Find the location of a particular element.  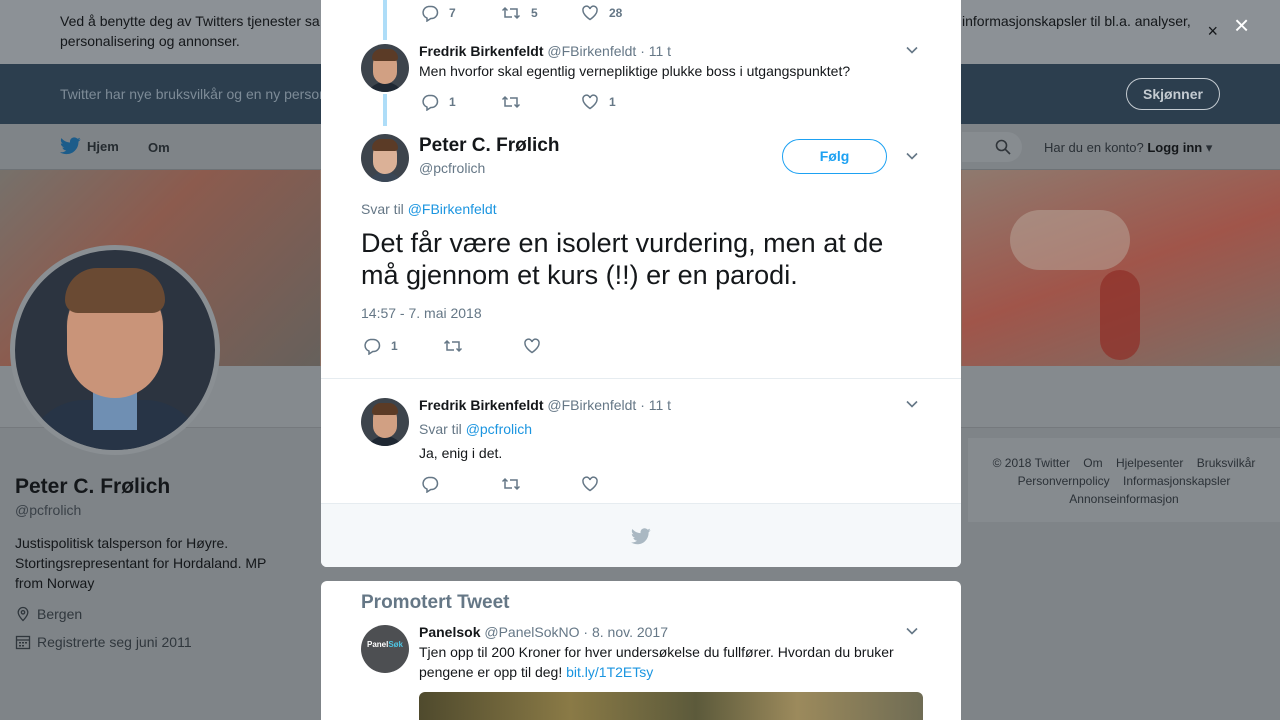

footer-link-terms: Bruksvilkår is located at coordinates (1226, 463).